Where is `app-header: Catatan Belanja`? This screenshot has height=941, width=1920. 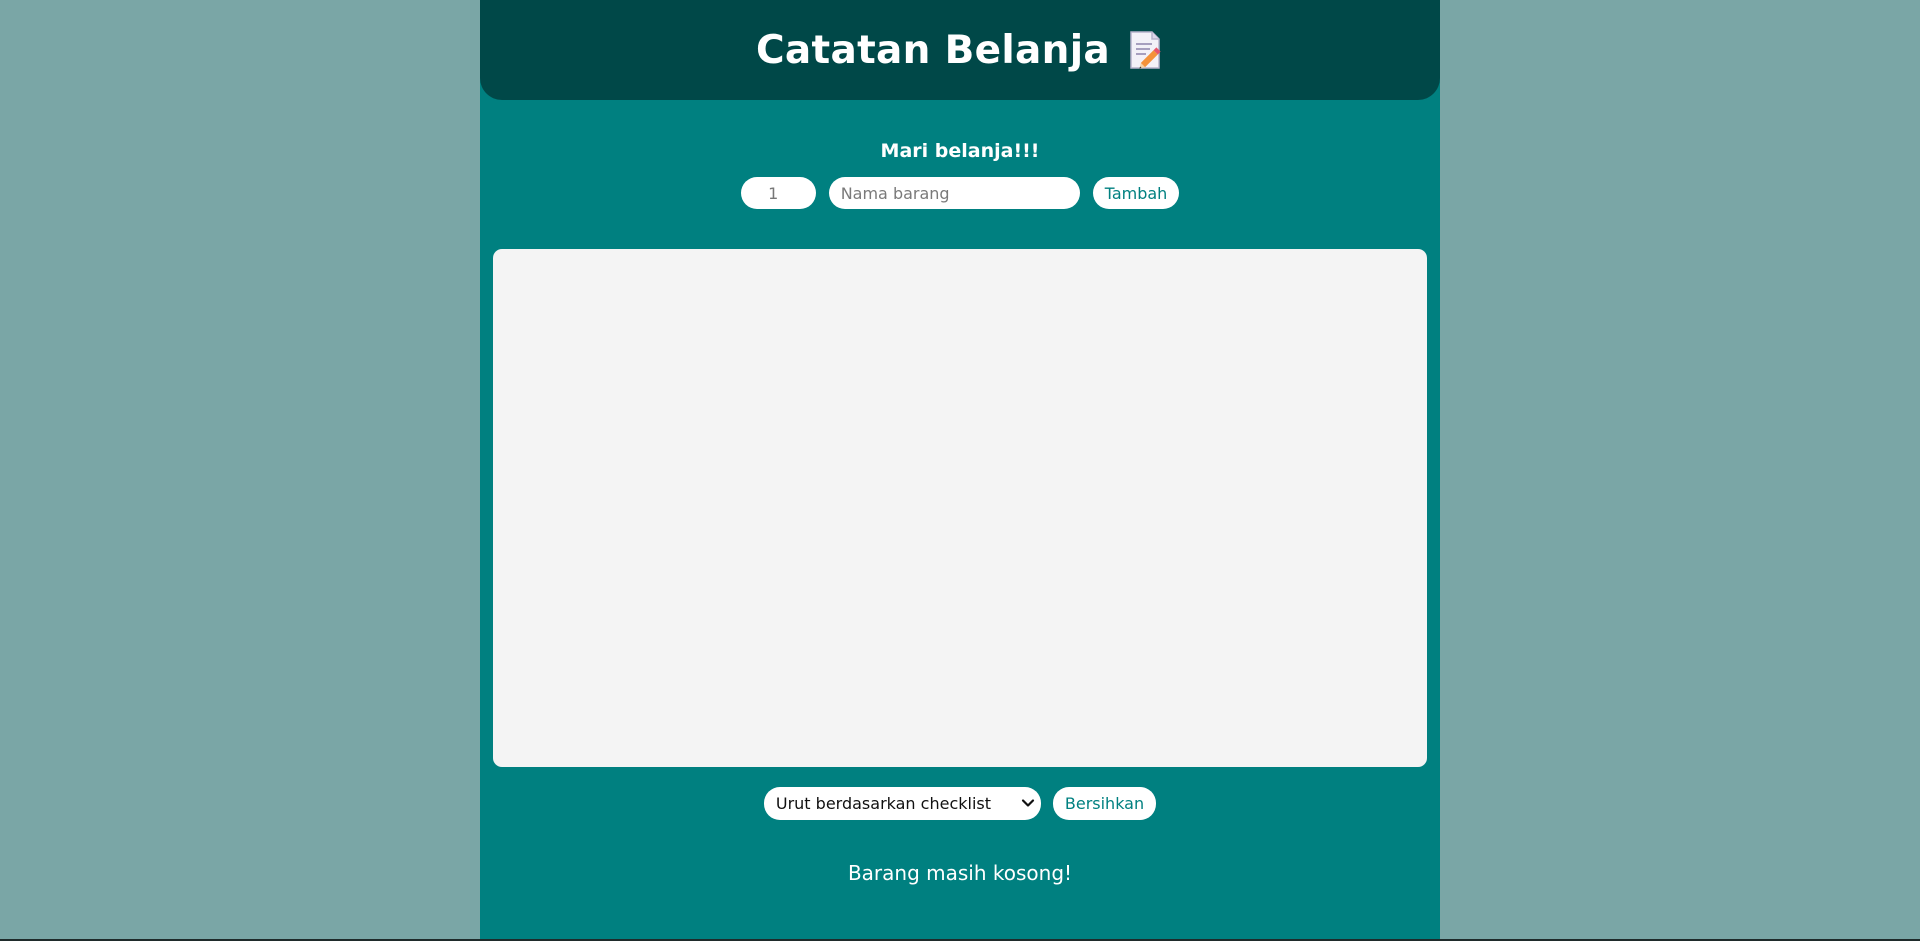 app-header: Catatan Belanja is located at coordinates (960, 50).